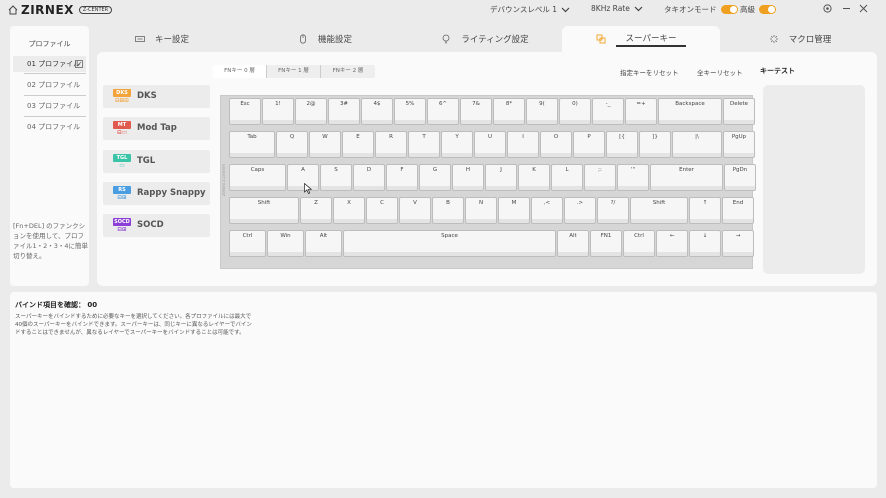  I want to click on reset-selected-key-button: 指定キーをリセット, so click(649, 72).